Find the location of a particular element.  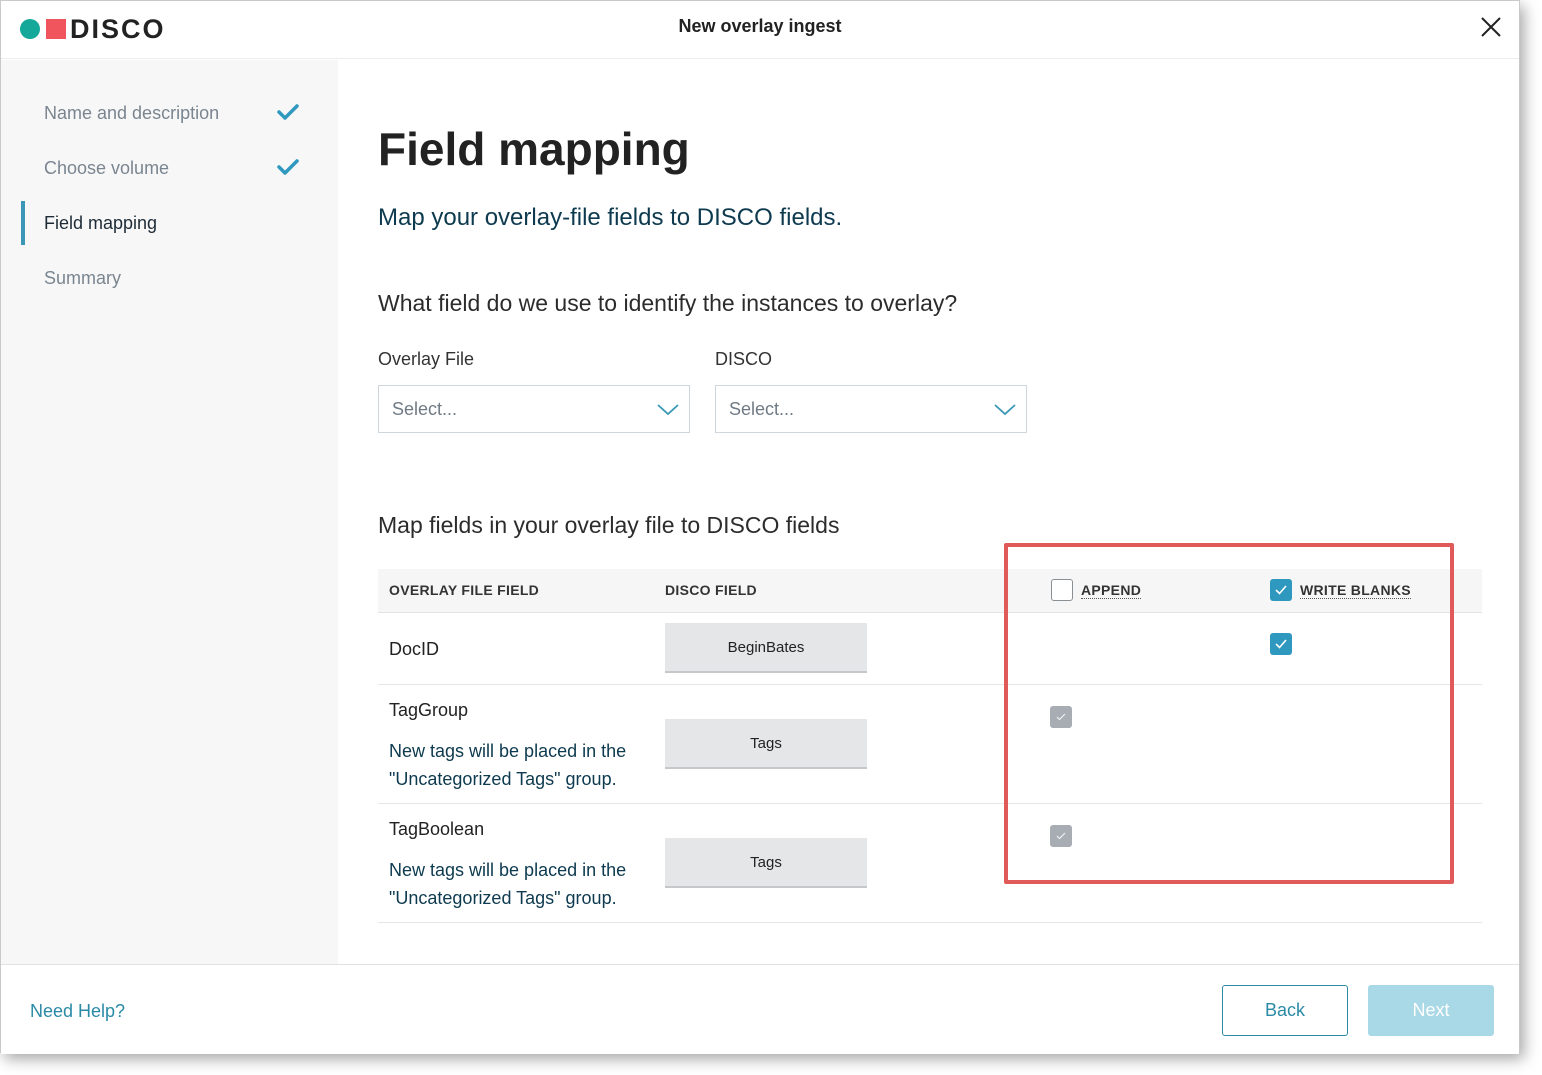

write-blanks-checkbox is located at coordinates (1281, 644).